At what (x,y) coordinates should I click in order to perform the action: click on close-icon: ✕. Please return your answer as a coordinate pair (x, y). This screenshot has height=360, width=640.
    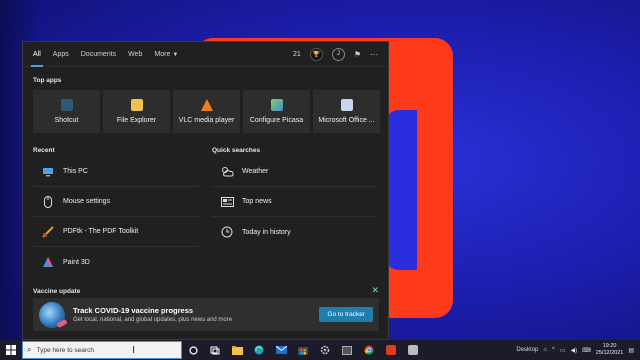
    Looking at the image, I should click on (375, 290).